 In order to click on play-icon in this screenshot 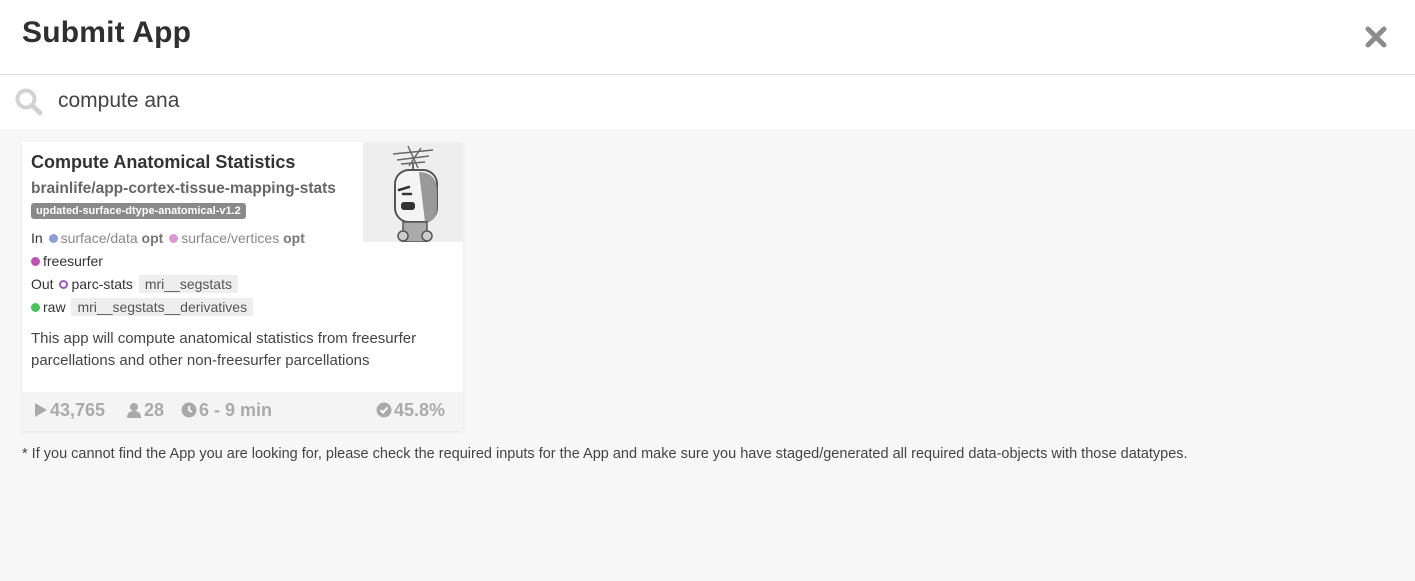, I will do `click(41, 410)`.